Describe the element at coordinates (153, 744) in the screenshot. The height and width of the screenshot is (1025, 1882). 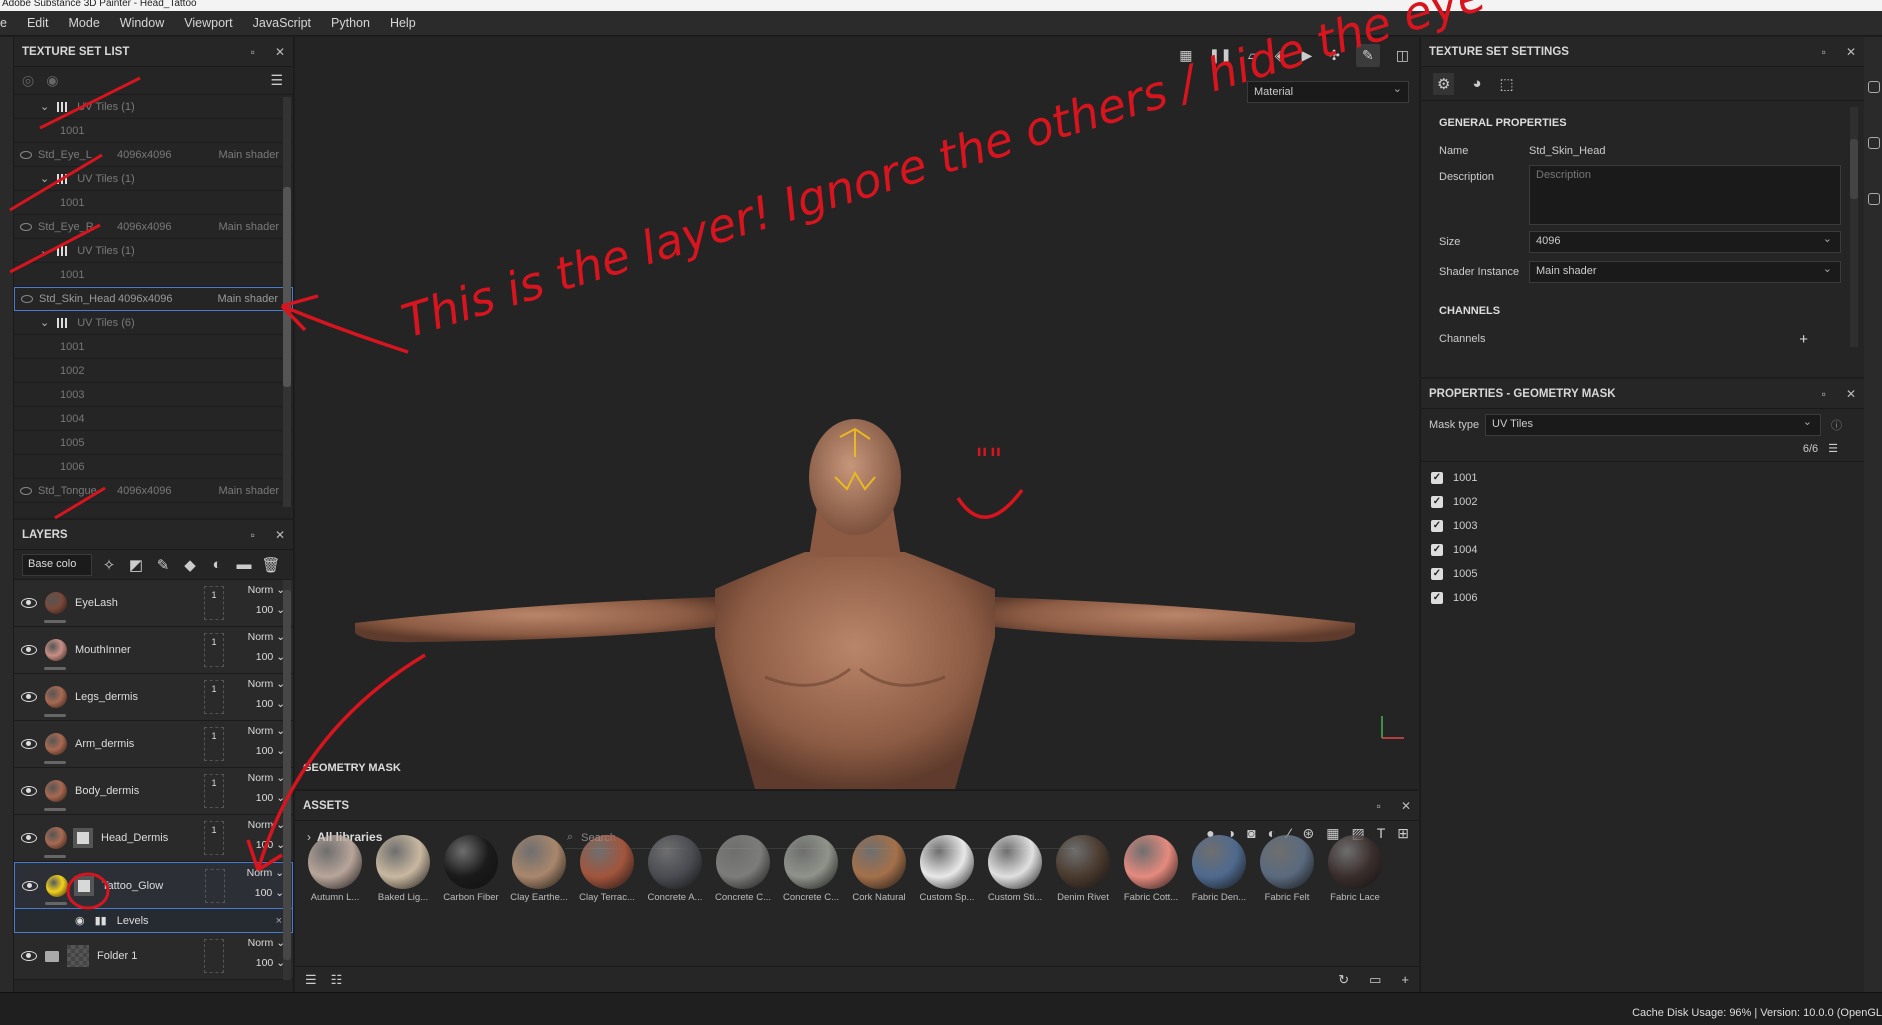
I see `layer-row: Arm_dermis 1 Norm ⌄ 100 ⌄` at that location.